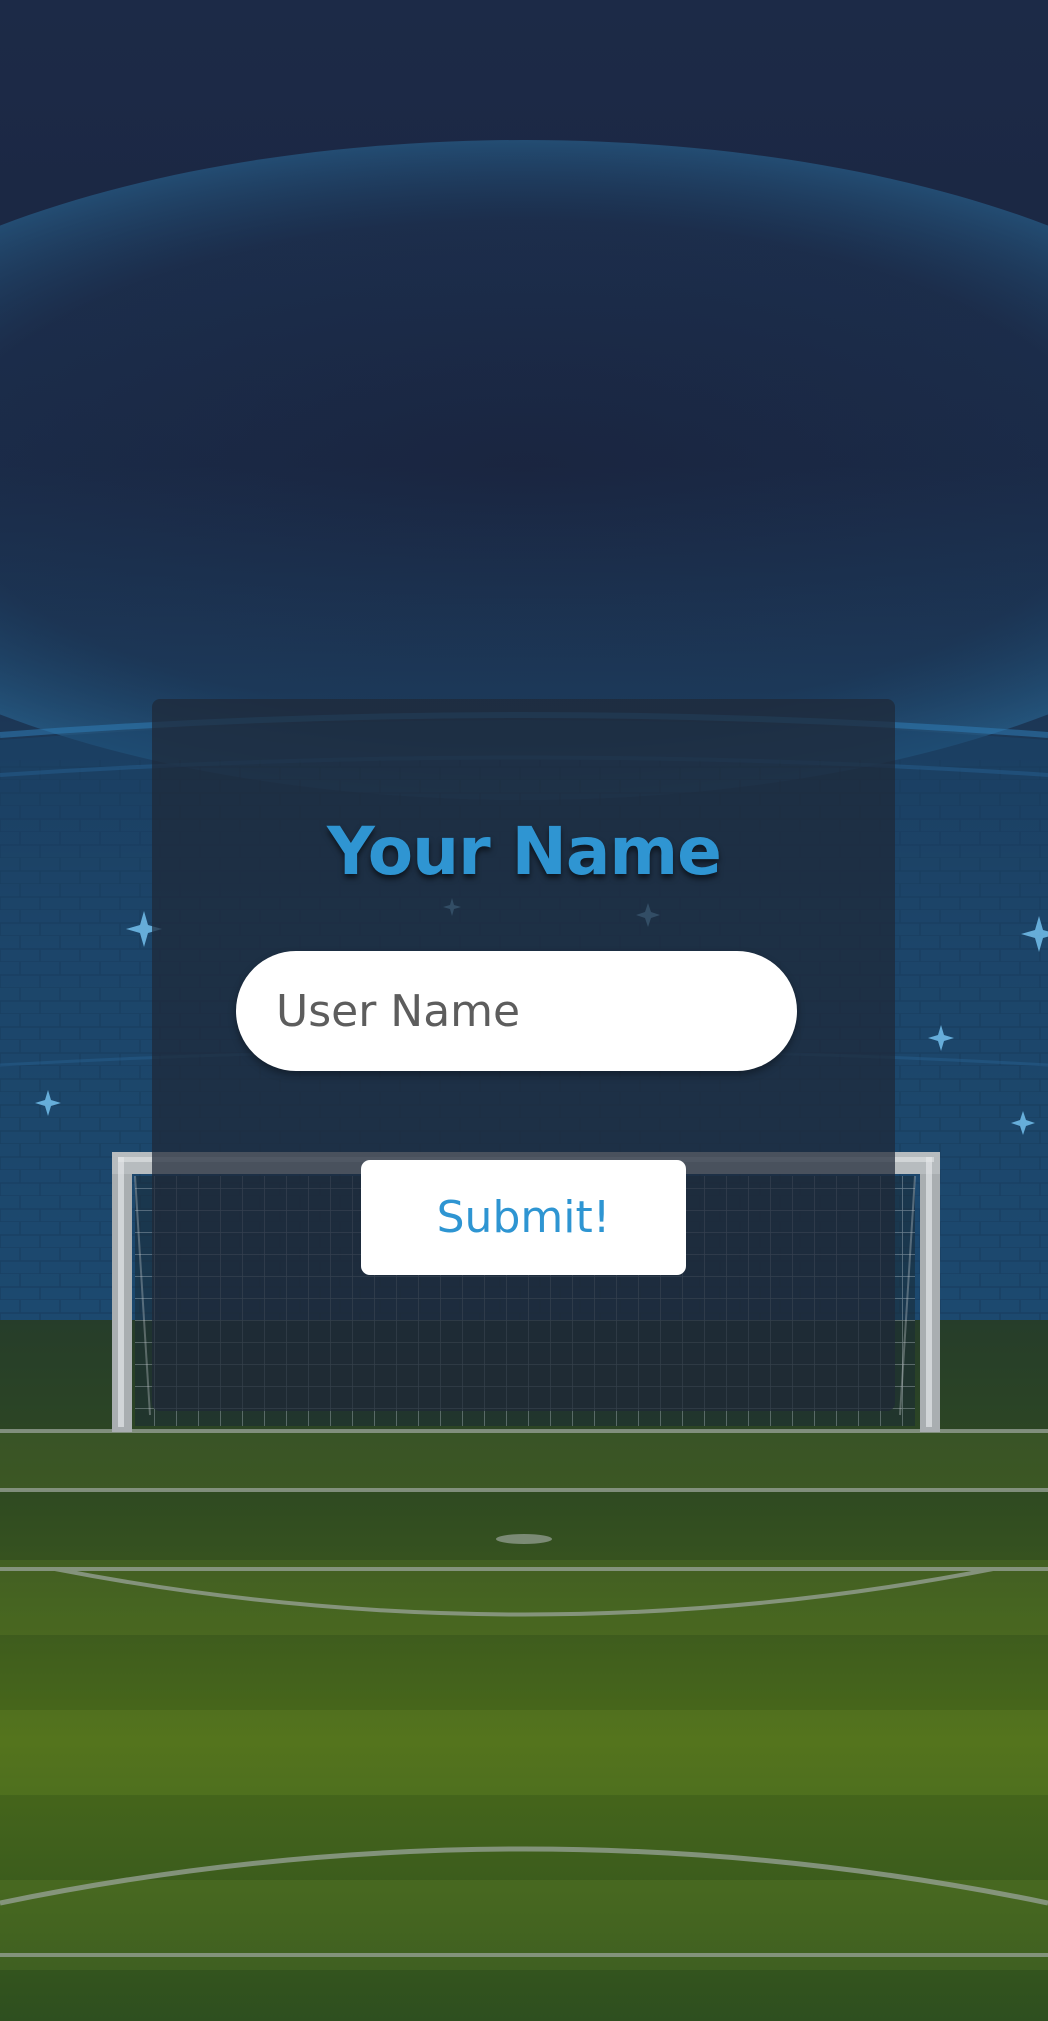  What do you see at coordinates (516, 1011) in the screenshot?
I see `username-input` at bounding box center [516, 1011].